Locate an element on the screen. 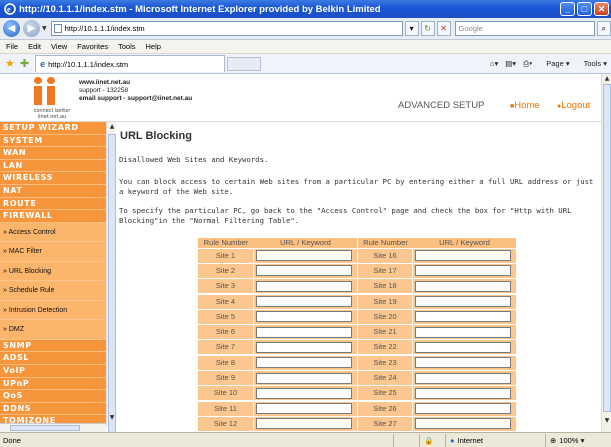  favorites-star-icon: ★ is located at coordinates (10, 63).